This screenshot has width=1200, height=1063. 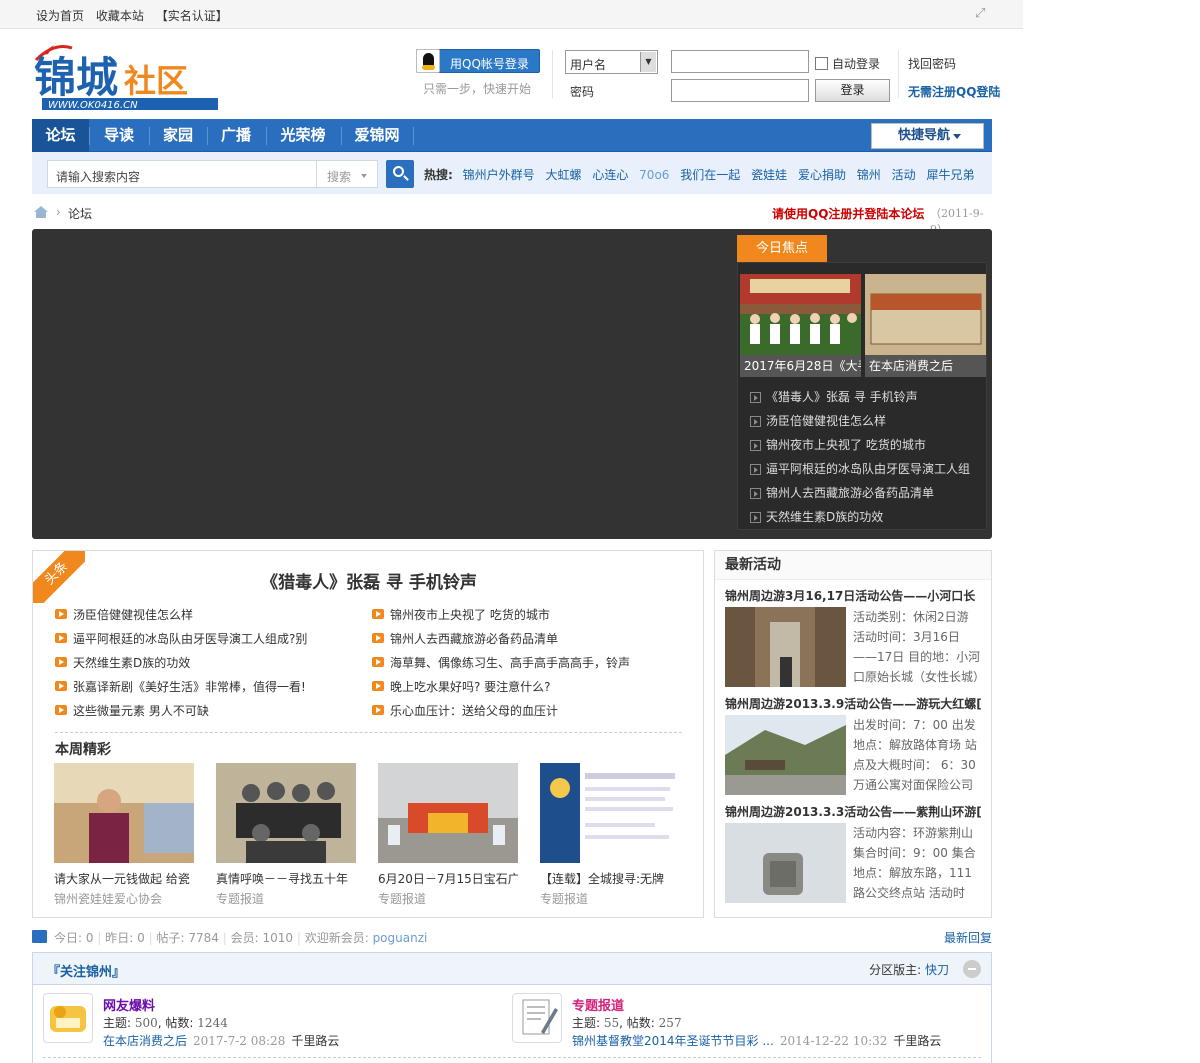 I want to click on board-name: 专题报道, so click(x=598, y=1004).